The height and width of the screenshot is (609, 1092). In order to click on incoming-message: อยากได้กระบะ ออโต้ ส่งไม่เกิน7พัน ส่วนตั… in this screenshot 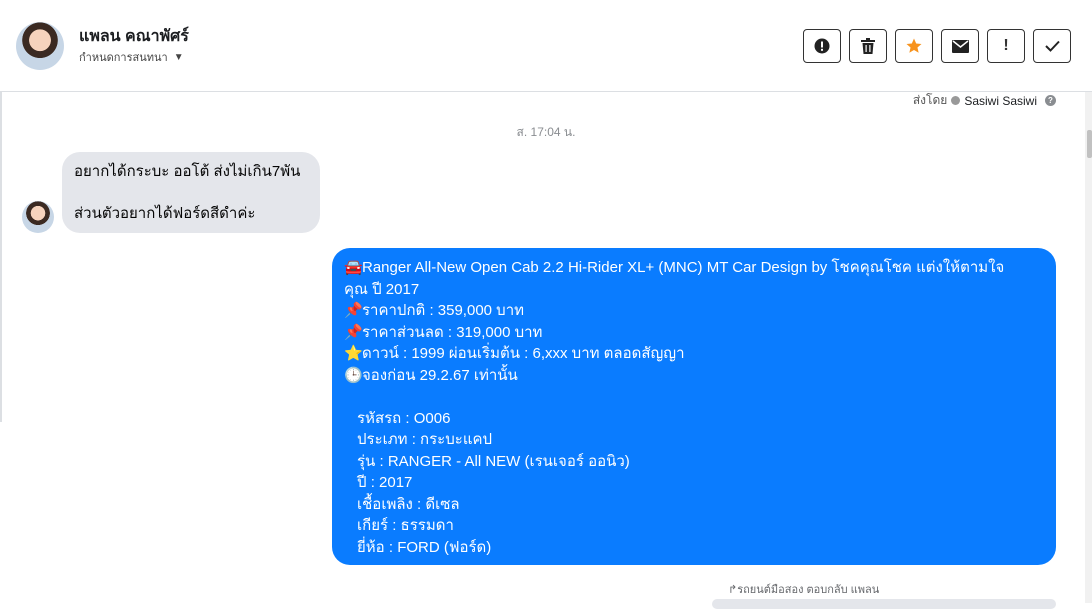, I will do `click(191, 192)`.